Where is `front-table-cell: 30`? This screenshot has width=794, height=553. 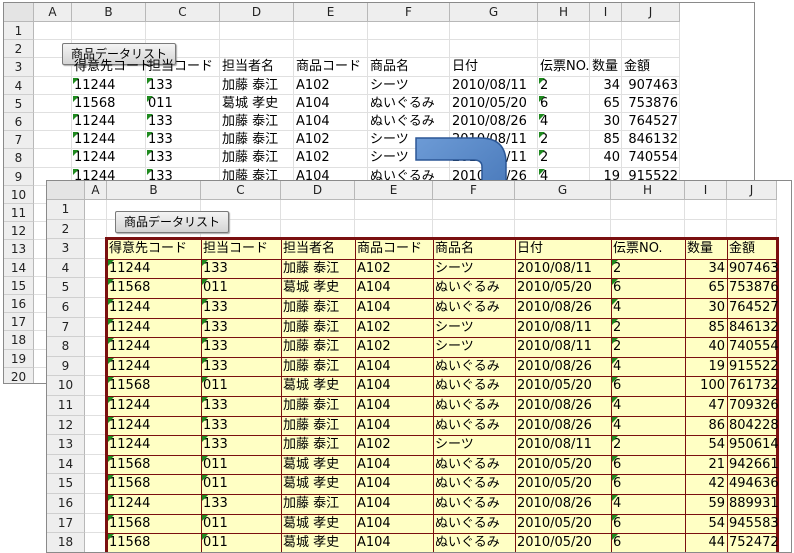
front-table-cell: 30 is located at coordinates (706, 308).